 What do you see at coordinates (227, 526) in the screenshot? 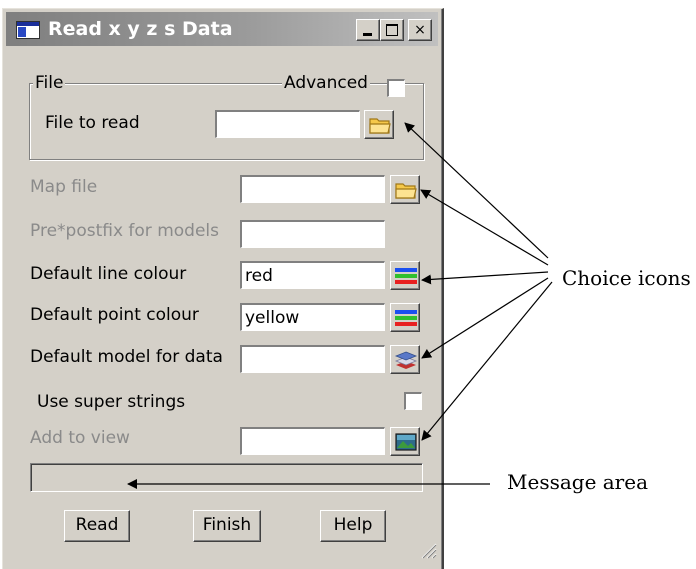
I see `finish-button: Finish` at bounding box center [227, 526].